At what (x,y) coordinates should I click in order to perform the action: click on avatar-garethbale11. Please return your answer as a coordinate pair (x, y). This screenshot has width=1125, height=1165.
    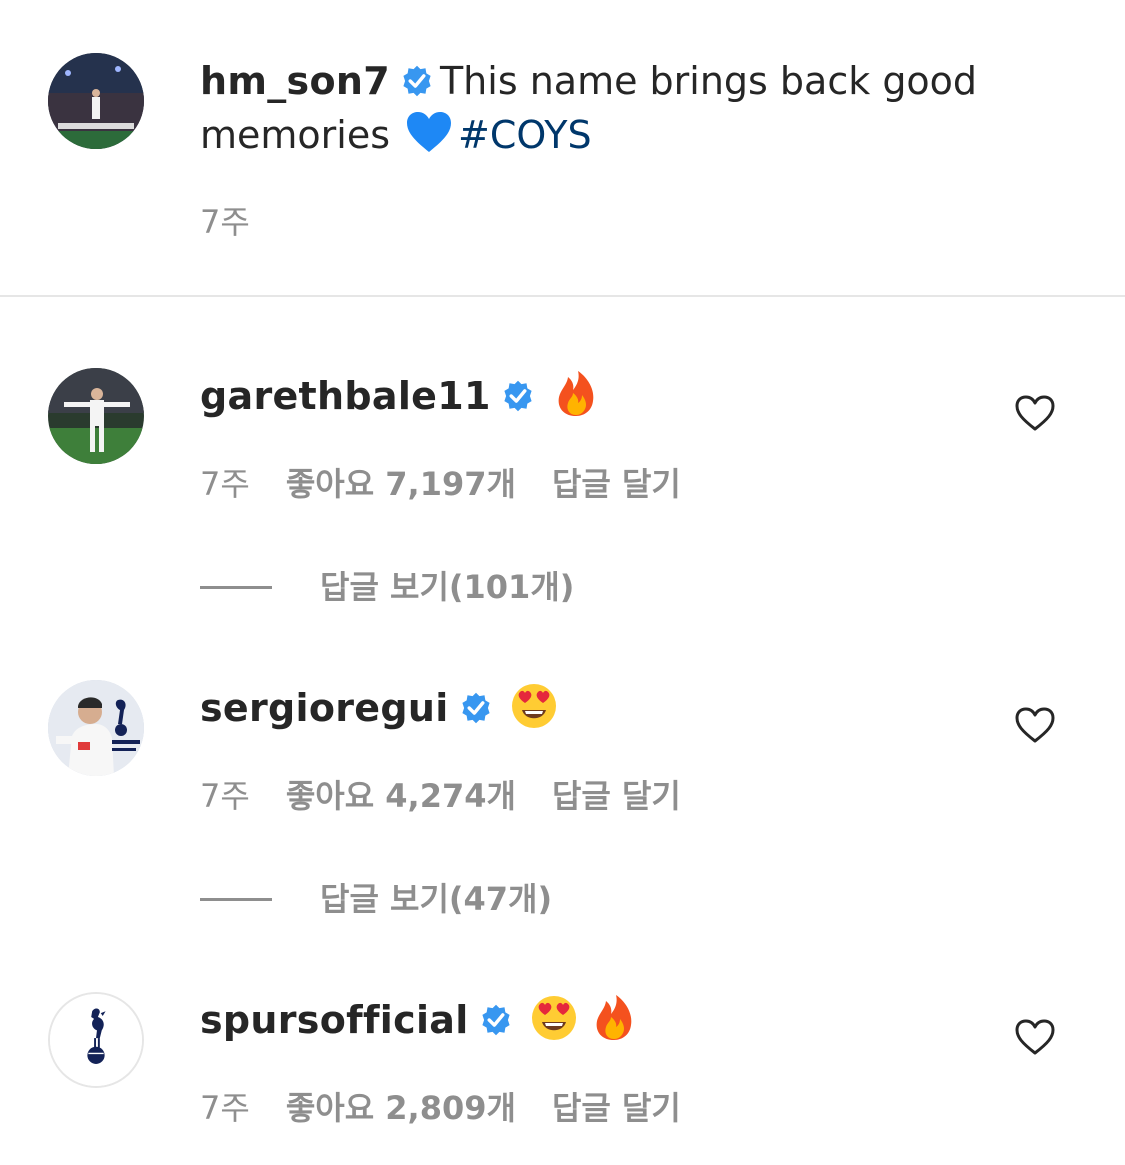
    Looking at the image, I should click on (96, 416).